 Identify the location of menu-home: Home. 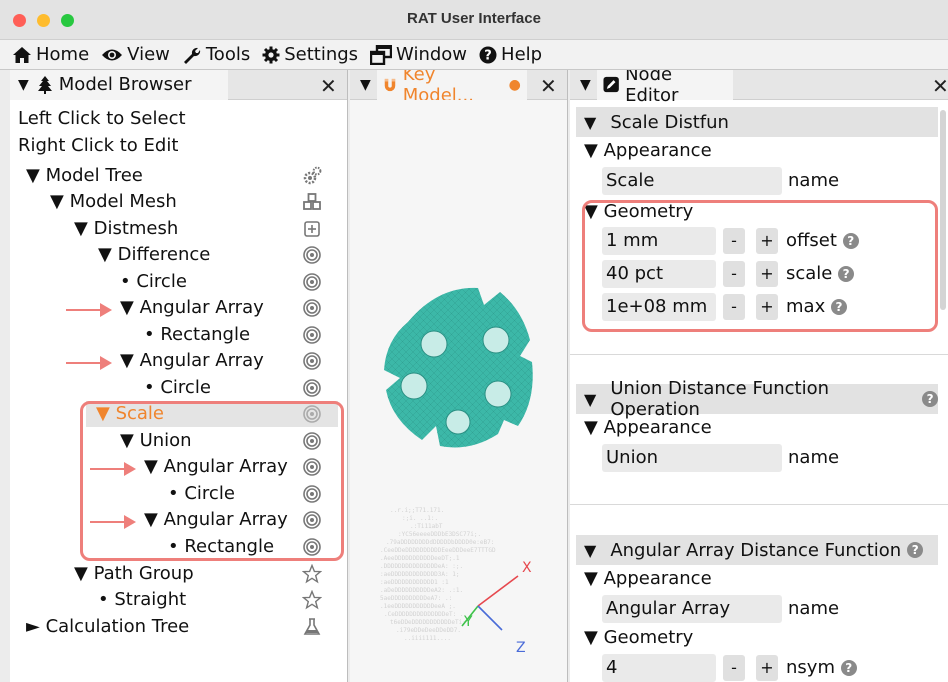
(50, 54).